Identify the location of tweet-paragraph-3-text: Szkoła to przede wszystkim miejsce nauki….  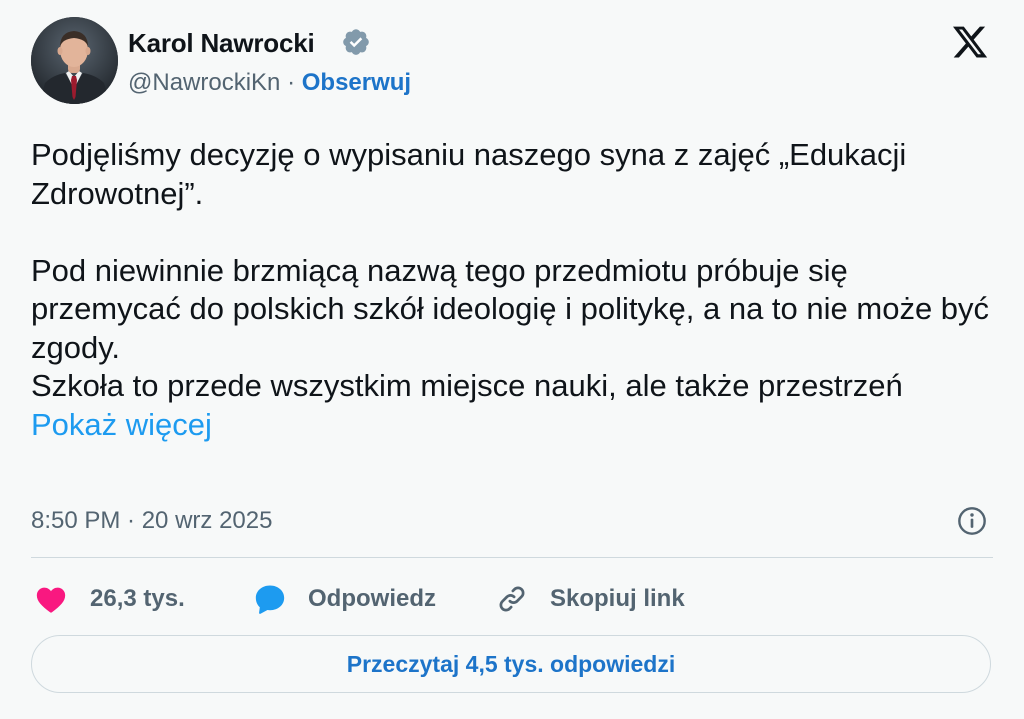
(467, 385).